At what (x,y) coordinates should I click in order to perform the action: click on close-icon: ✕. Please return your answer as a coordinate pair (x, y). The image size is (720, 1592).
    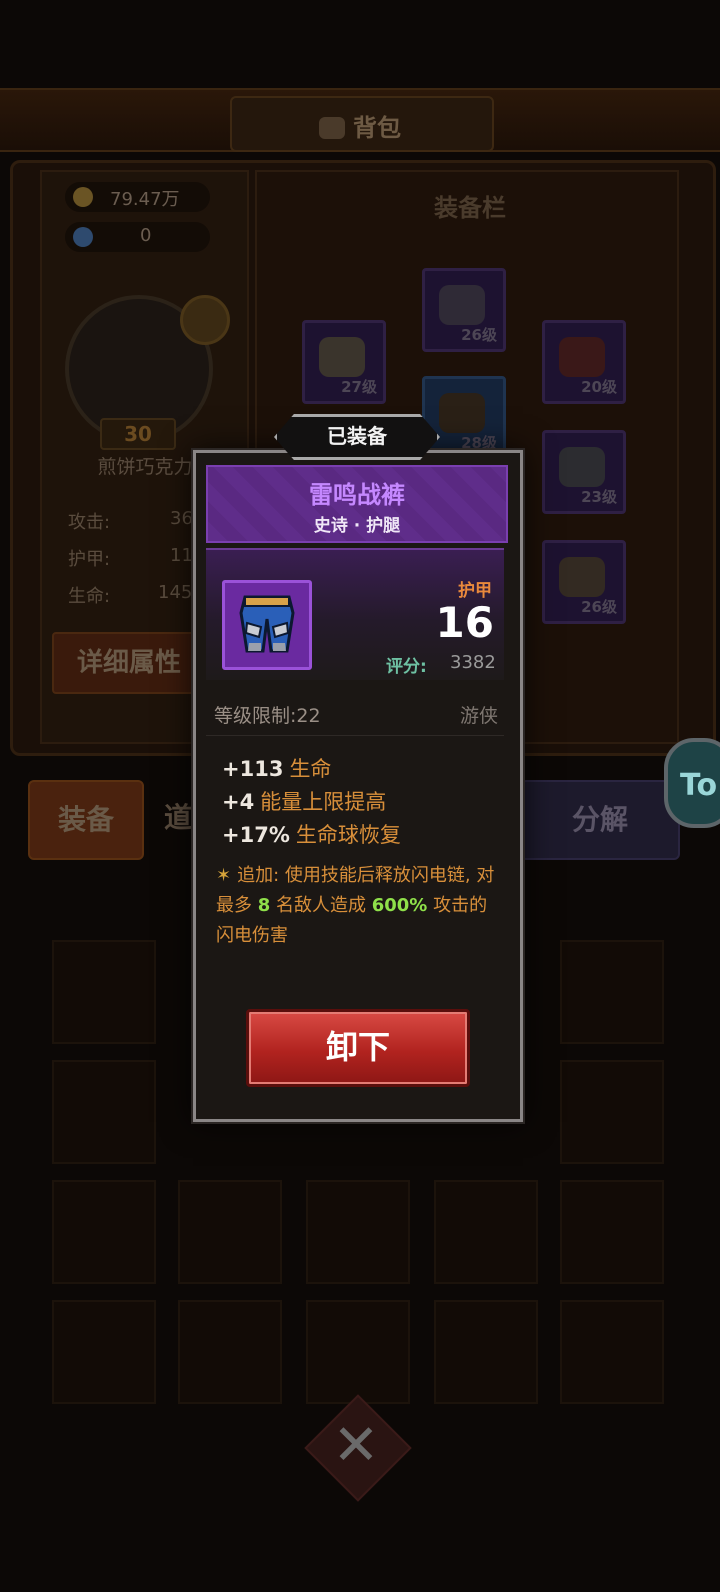
    Looking at the image, I should click on (356, 1446).